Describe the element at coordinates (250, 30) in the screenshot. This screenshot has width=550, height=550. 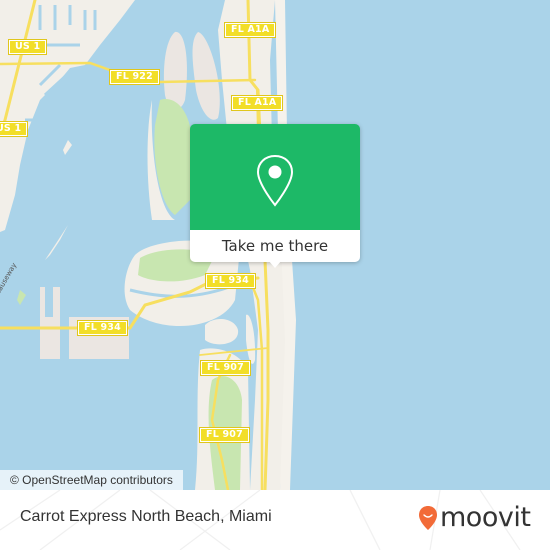
I see `road-shield-fla1a-north: FL A1A` at that location.